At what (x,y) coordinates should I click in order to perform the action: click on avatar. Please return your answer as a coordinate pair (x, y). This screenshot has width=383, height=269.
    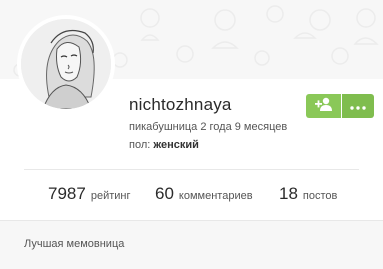
    Looking at the image, I should click on (66, 64).